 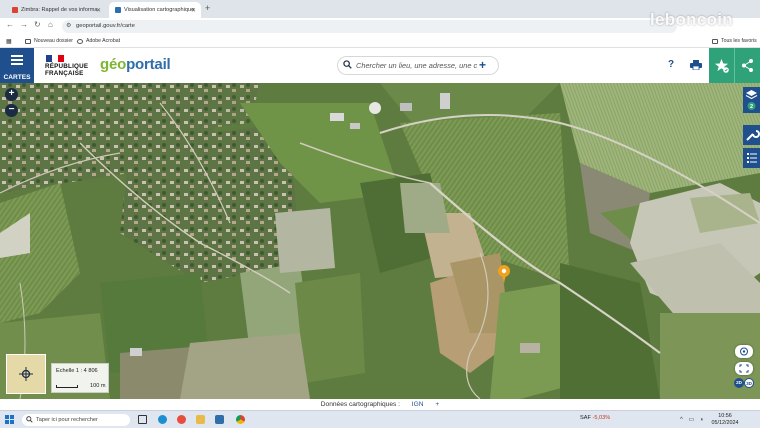 What do you see at coordinates (207, 8) in the screenshot?
I see `new-tab-icon: +` at bounding box center [207, 8].